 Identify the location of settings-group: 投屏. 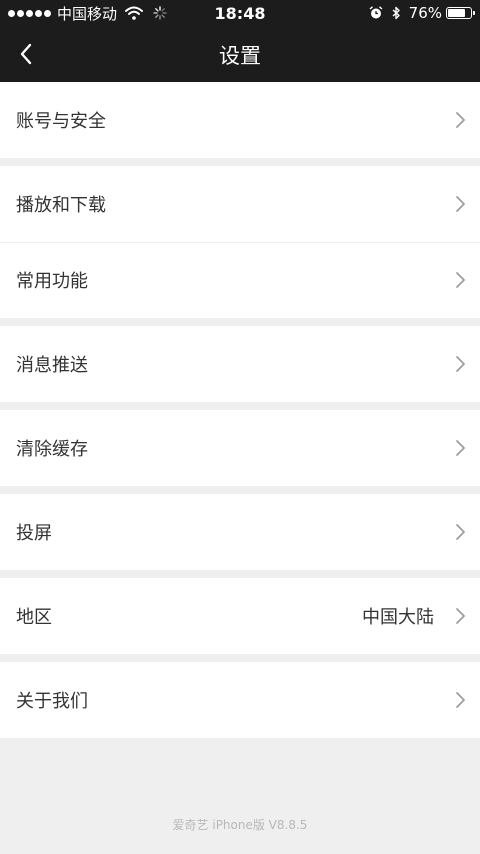
(240, 532).